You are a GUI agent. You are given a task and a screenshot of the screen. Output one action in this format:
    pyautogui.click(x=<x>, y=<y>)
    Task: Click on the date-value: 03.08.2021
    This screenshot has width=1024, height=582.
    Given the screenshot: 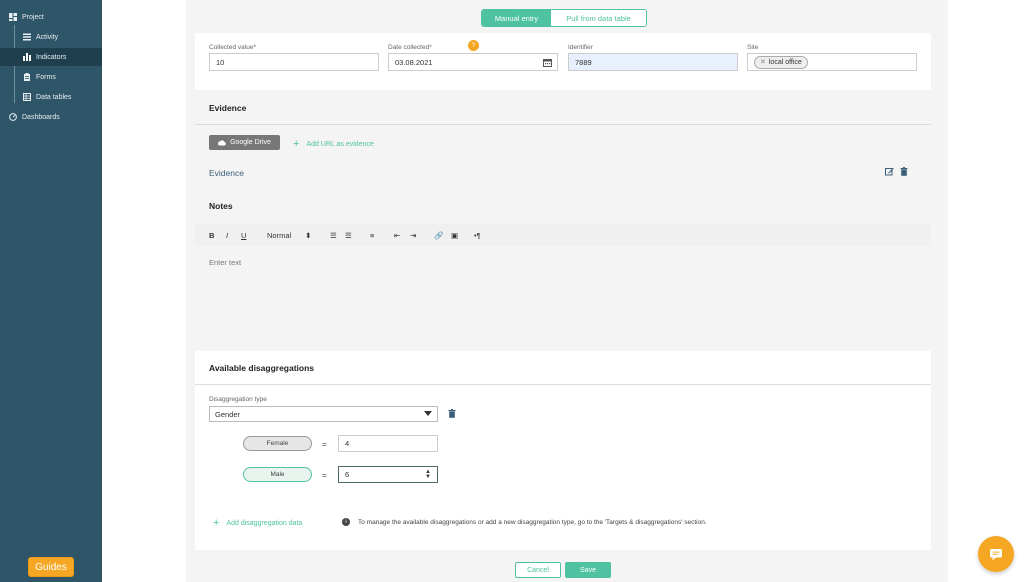 What is the action you would take?
    pyautogui.click(x=414, y=62)
    